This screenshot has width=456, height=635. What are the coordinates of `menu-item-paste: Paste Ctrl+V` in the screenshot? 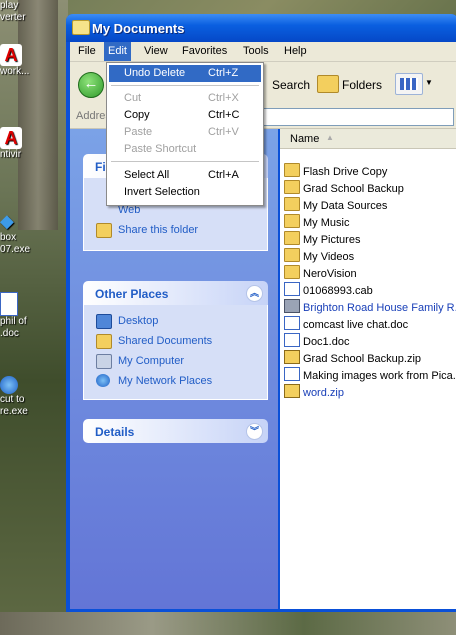 It's located at (185, 132).